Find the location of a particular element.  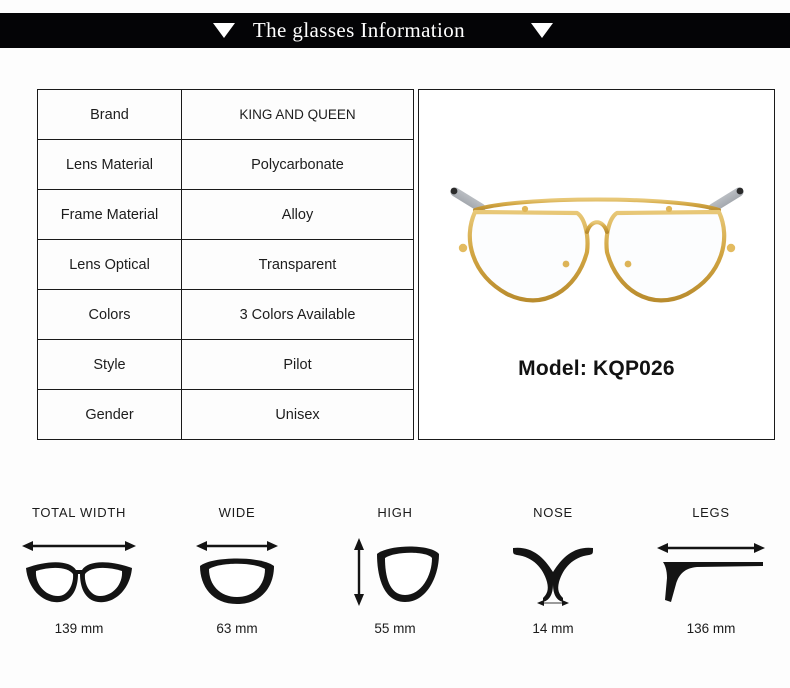

measurement-label: LEGS is located at coordinates (711, 512).